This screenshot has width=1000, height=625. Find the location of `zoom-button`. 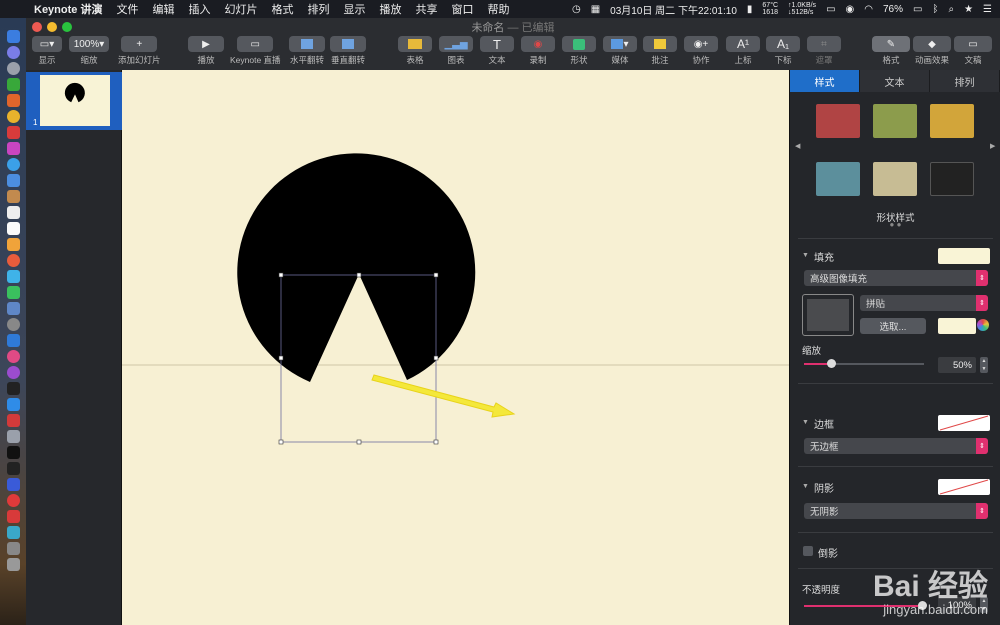

zoom-button is located at coordinates (67, 27).